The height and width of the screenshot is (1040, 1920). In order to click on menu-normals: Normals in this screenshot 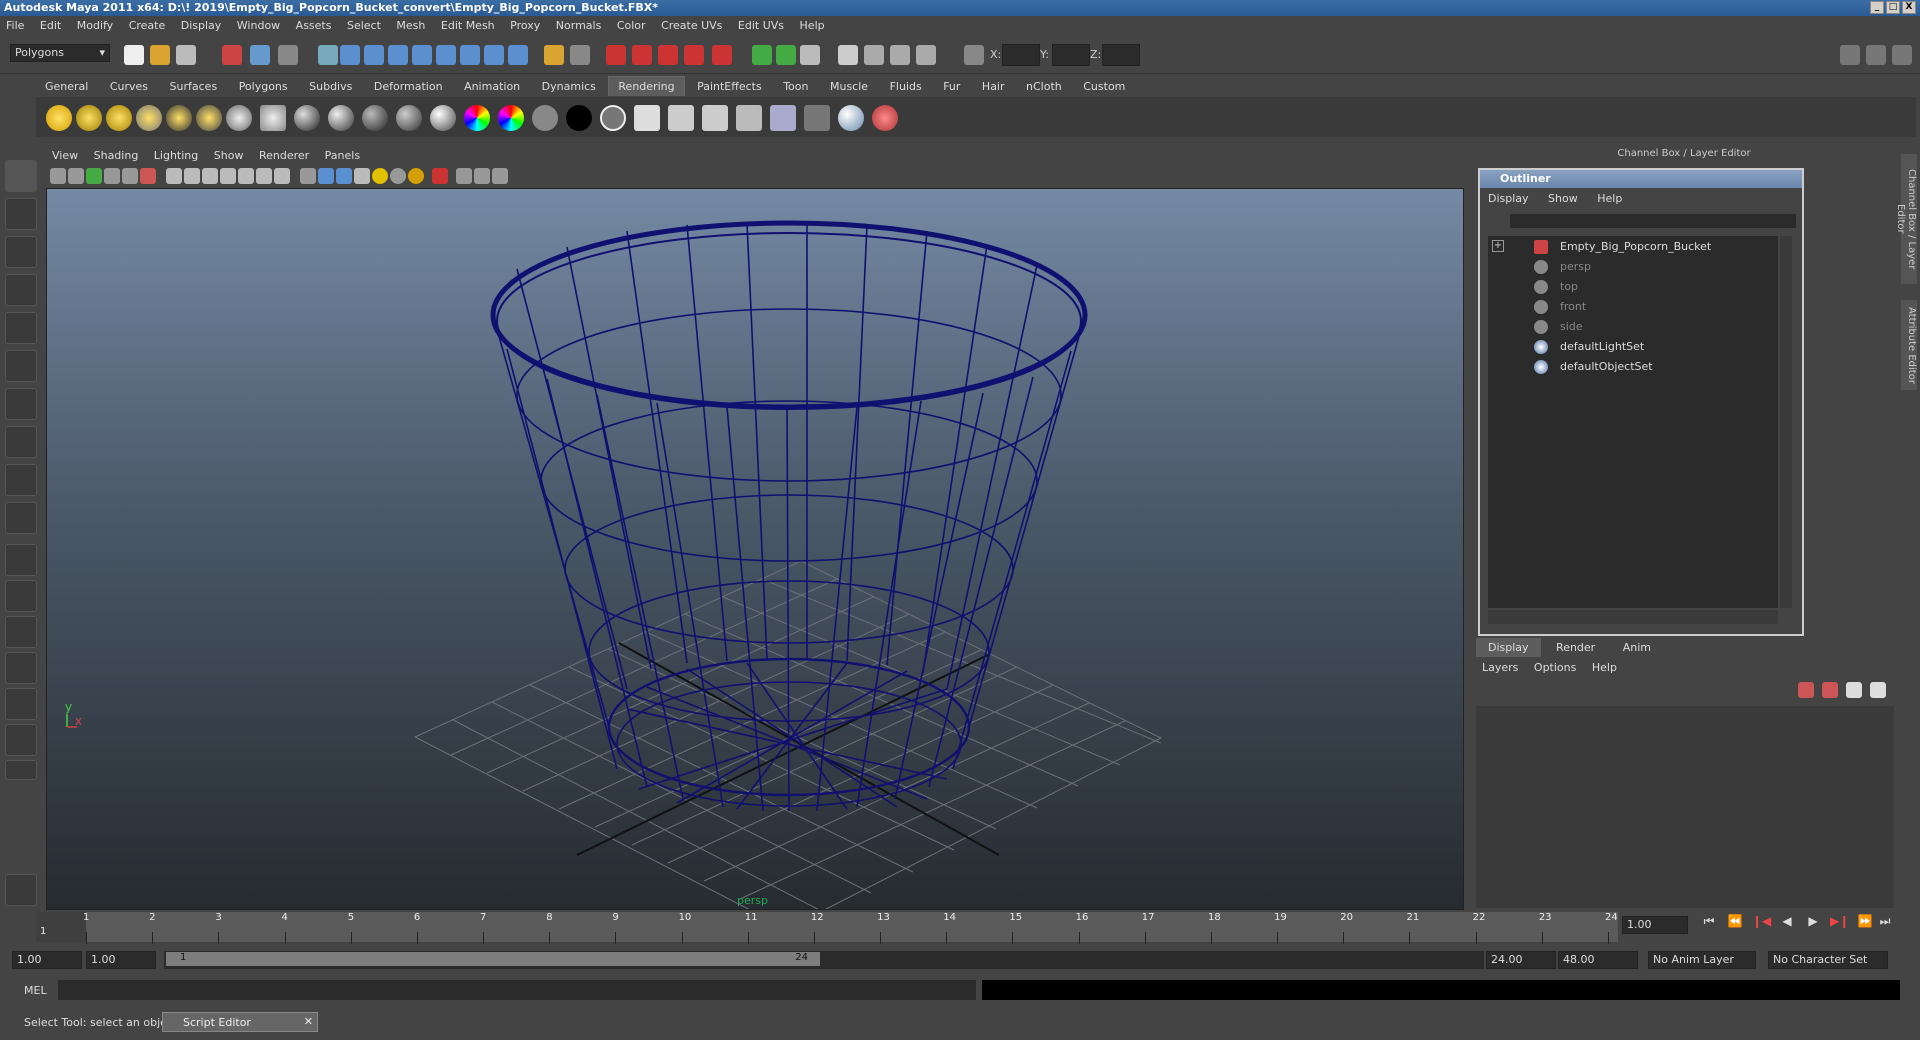, I will do `click(579, 25)`.